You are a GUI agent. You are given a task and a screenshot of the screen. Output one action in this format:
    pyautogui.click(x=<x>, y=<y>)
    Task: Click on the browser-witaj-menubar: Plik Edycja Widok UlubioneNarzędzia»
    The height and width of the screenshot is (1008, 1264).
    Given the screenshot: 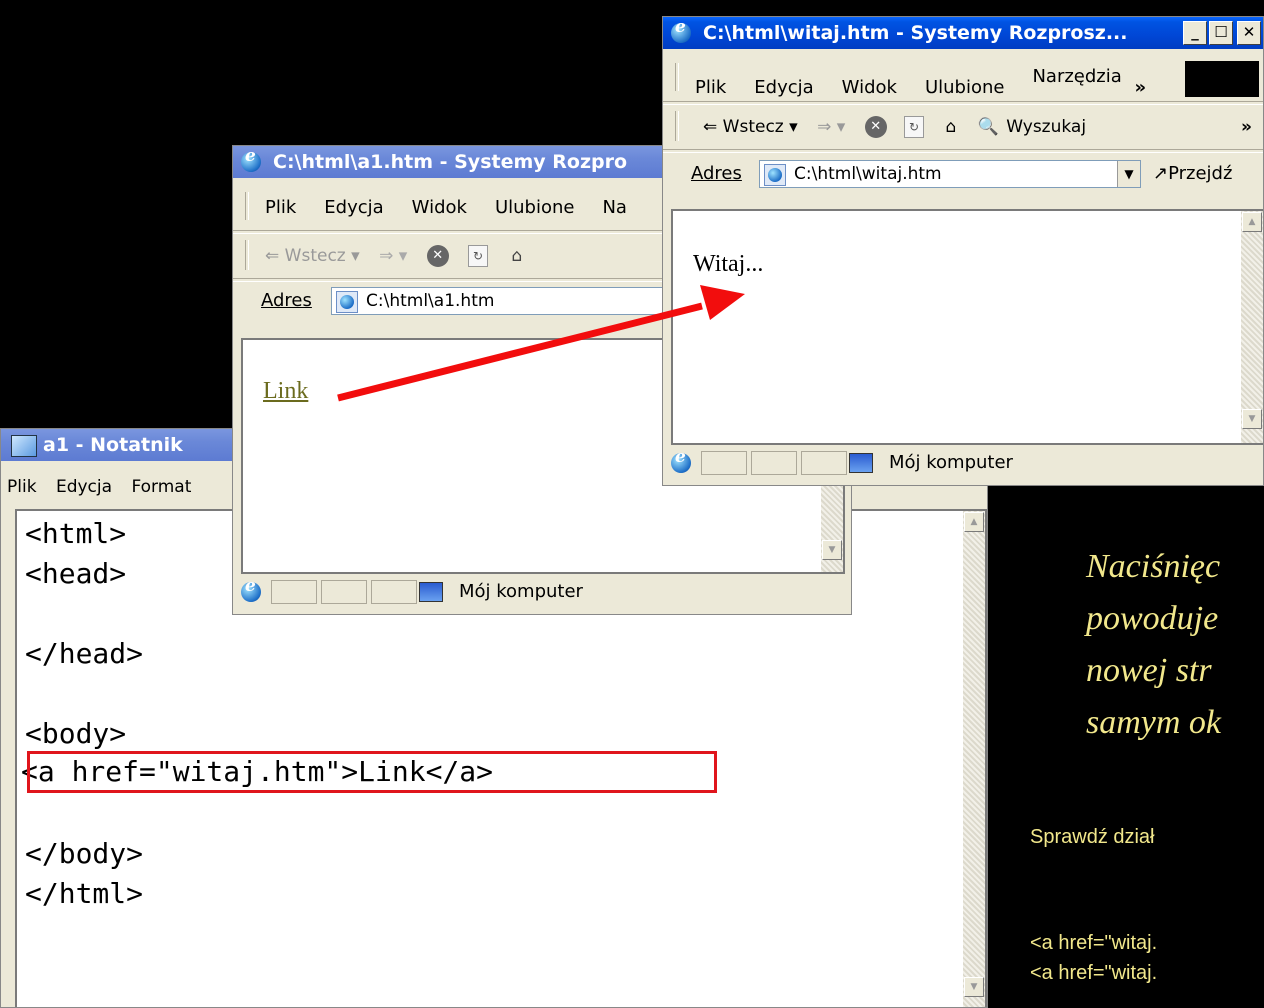 What is the action you would take?
    pyautogui.click(x=963, y=79)
    